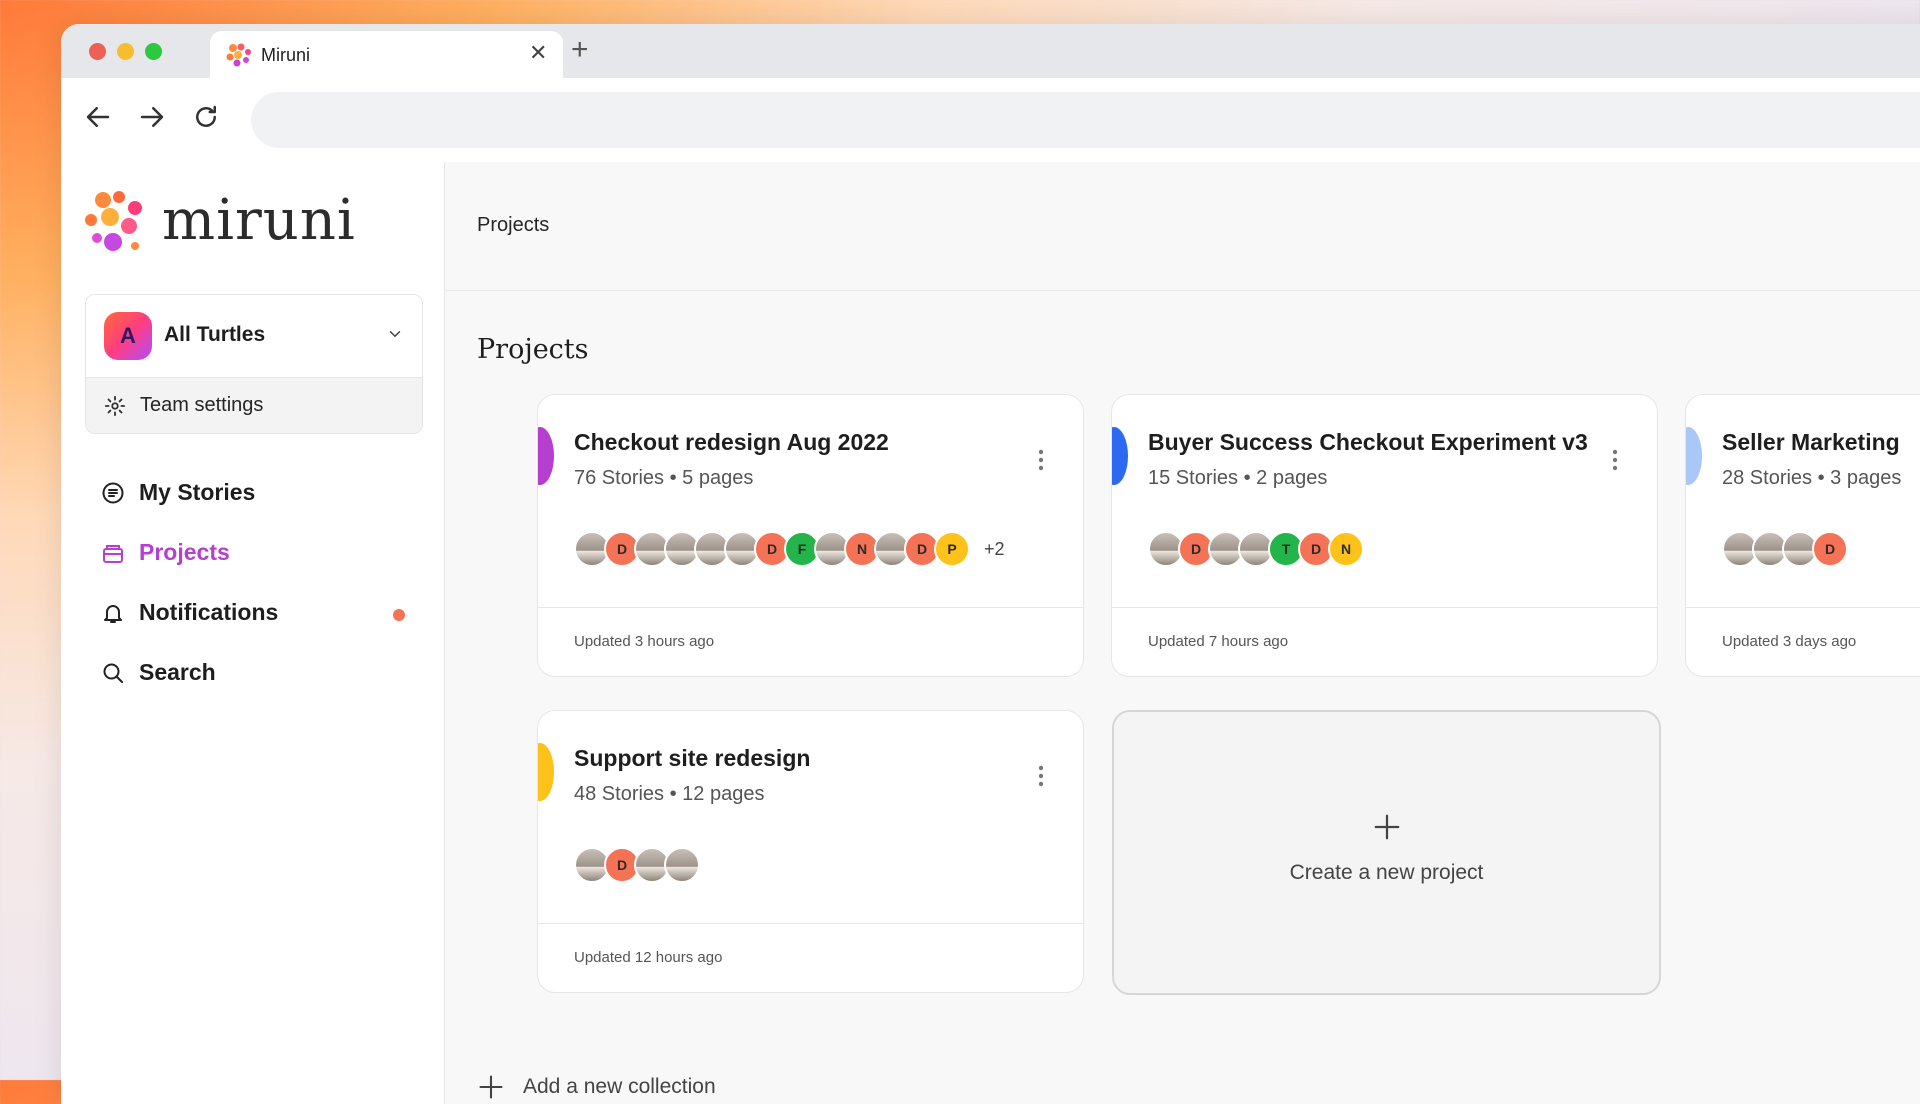 This screenshot has width=1920, height=1104. I want to click on member-initial-avatar: D, so click(1830, 549).